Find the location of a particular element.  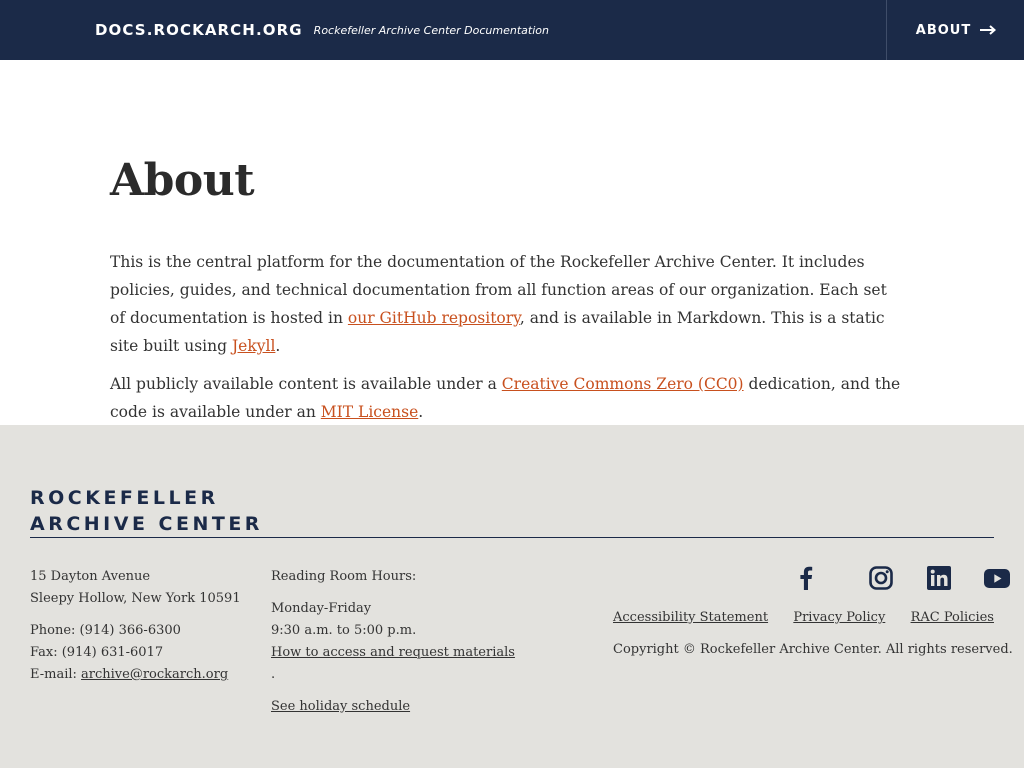

arrow-right-icon is located at coordinates (988, 30).